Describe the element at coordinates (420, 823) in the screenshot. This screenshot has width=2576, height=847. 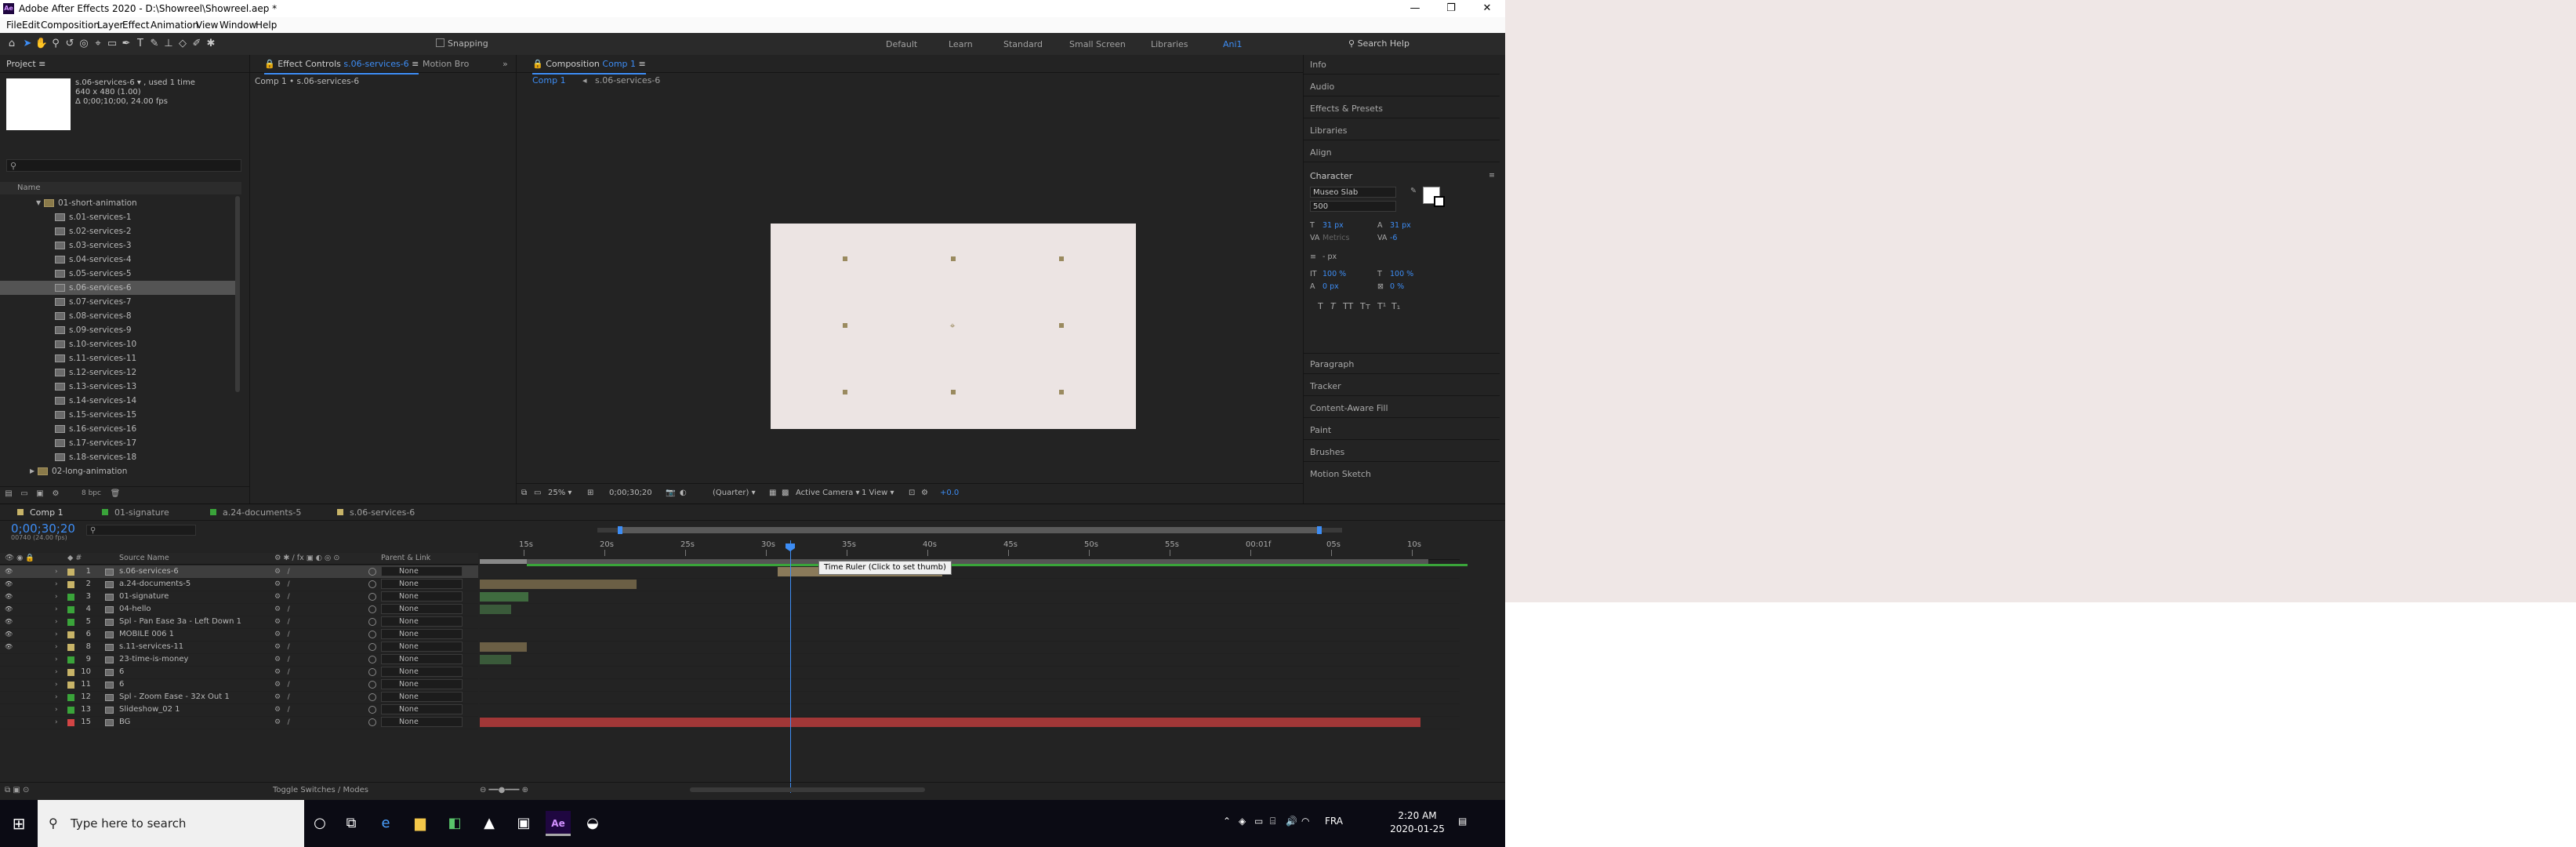
I see `file-explorer-icon: ▆` at that location.